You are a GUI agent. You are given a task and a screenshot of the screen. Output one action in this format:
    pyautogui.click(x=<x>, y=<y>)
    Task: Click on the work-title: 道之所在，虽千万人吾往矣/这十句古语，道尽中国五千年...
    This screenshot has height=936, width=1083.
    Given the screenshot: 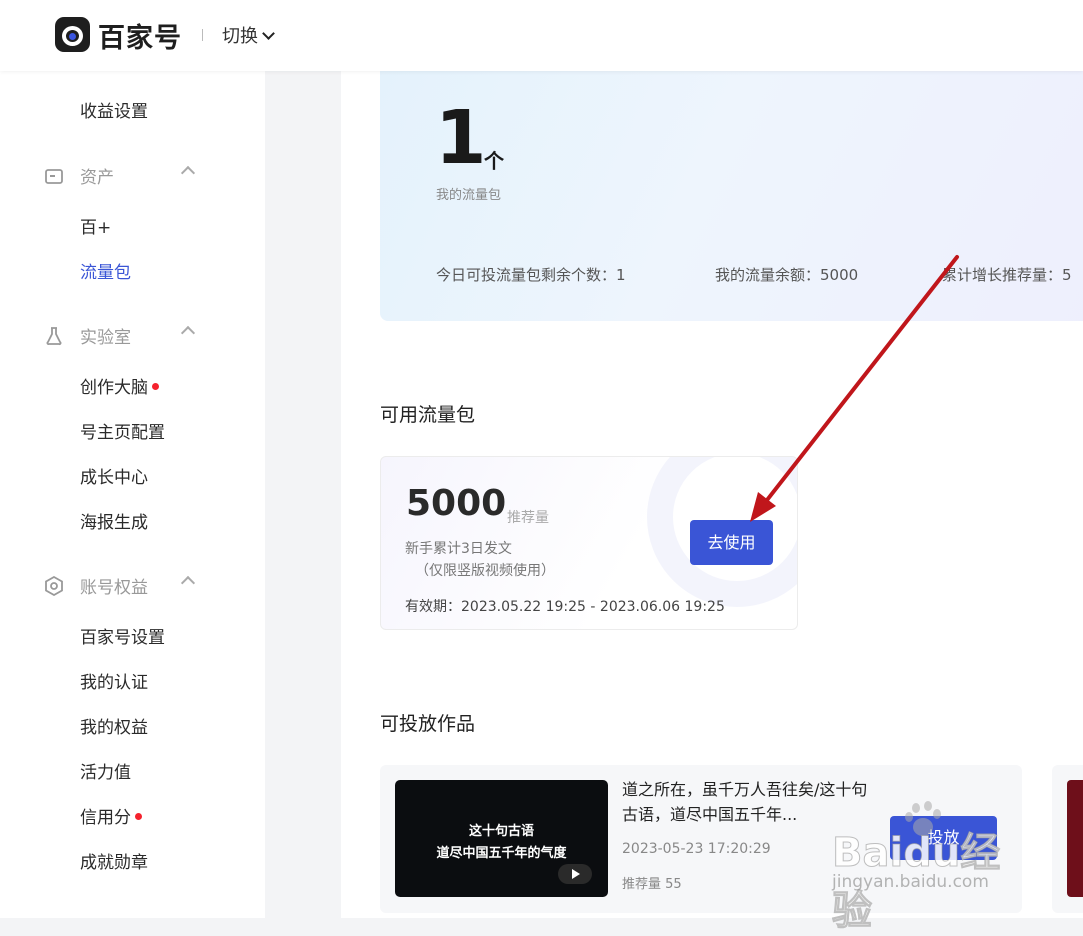 What is the action you would take?
    pyautogui.click(x=747, y=802)
    